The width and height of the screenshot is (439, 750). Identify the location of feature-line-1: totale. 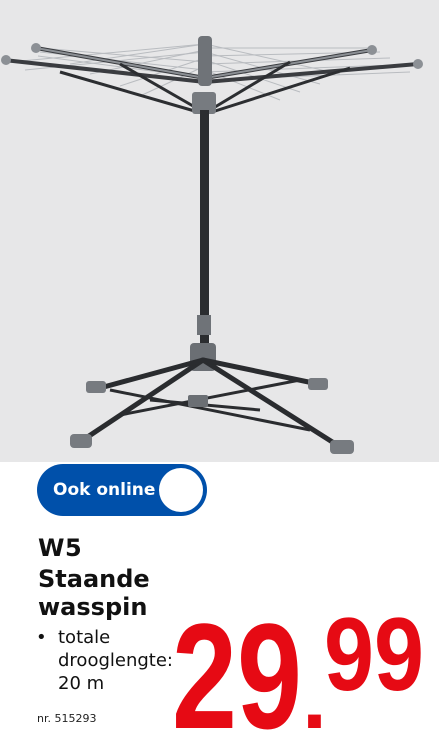
(84, 637).